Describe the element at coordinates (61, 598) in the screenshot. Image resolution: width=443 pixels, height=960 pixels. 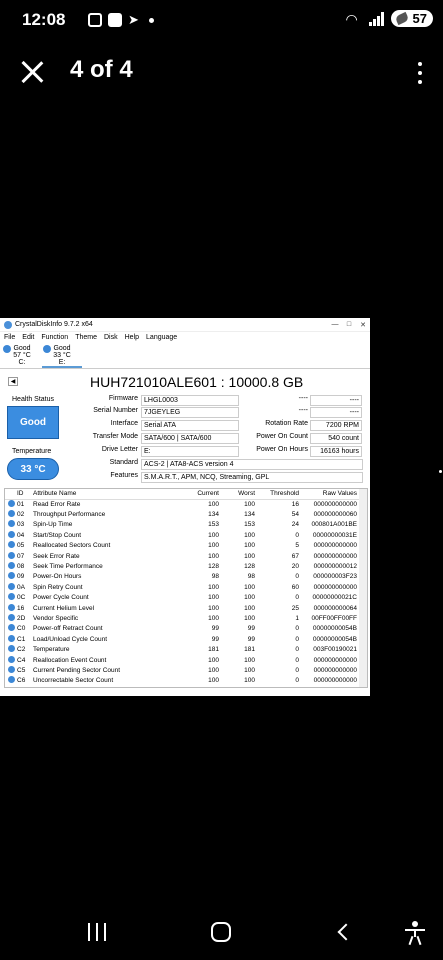
I see `cell-attribute: Power Cycle Count` at that location.